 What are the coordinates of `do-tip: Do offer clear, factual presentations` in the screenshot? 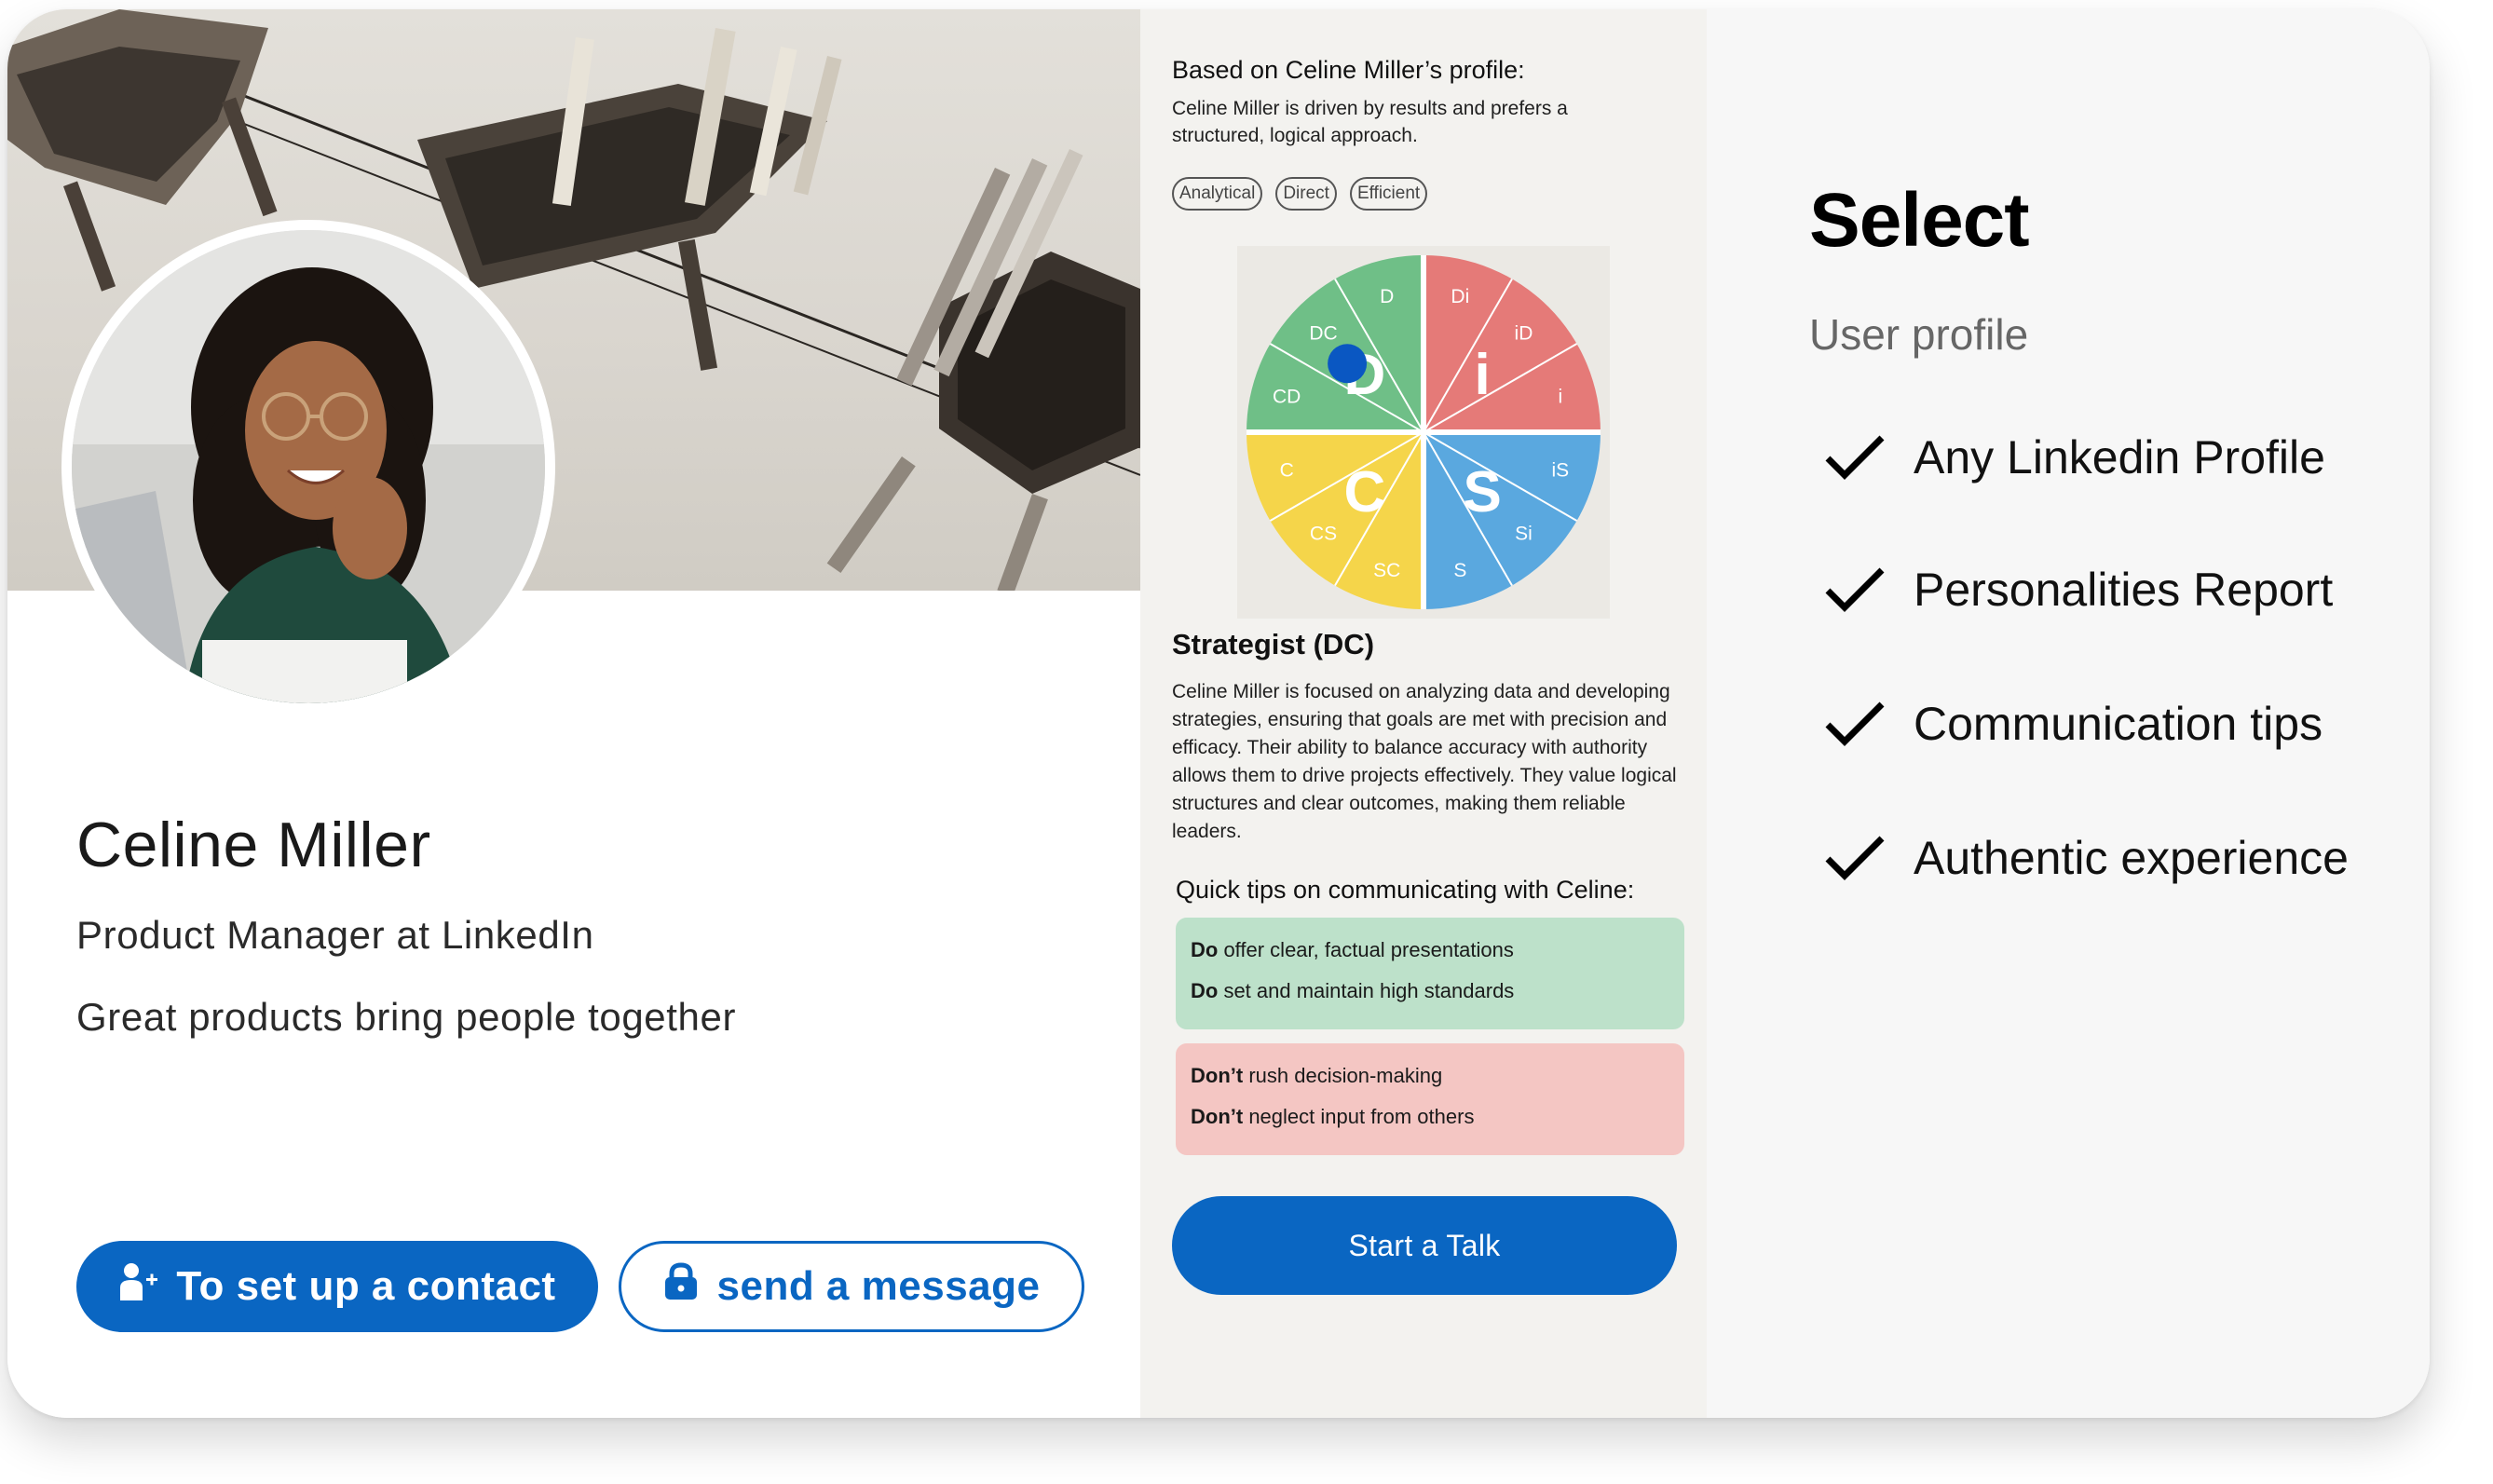 It's located at (1352, 949).